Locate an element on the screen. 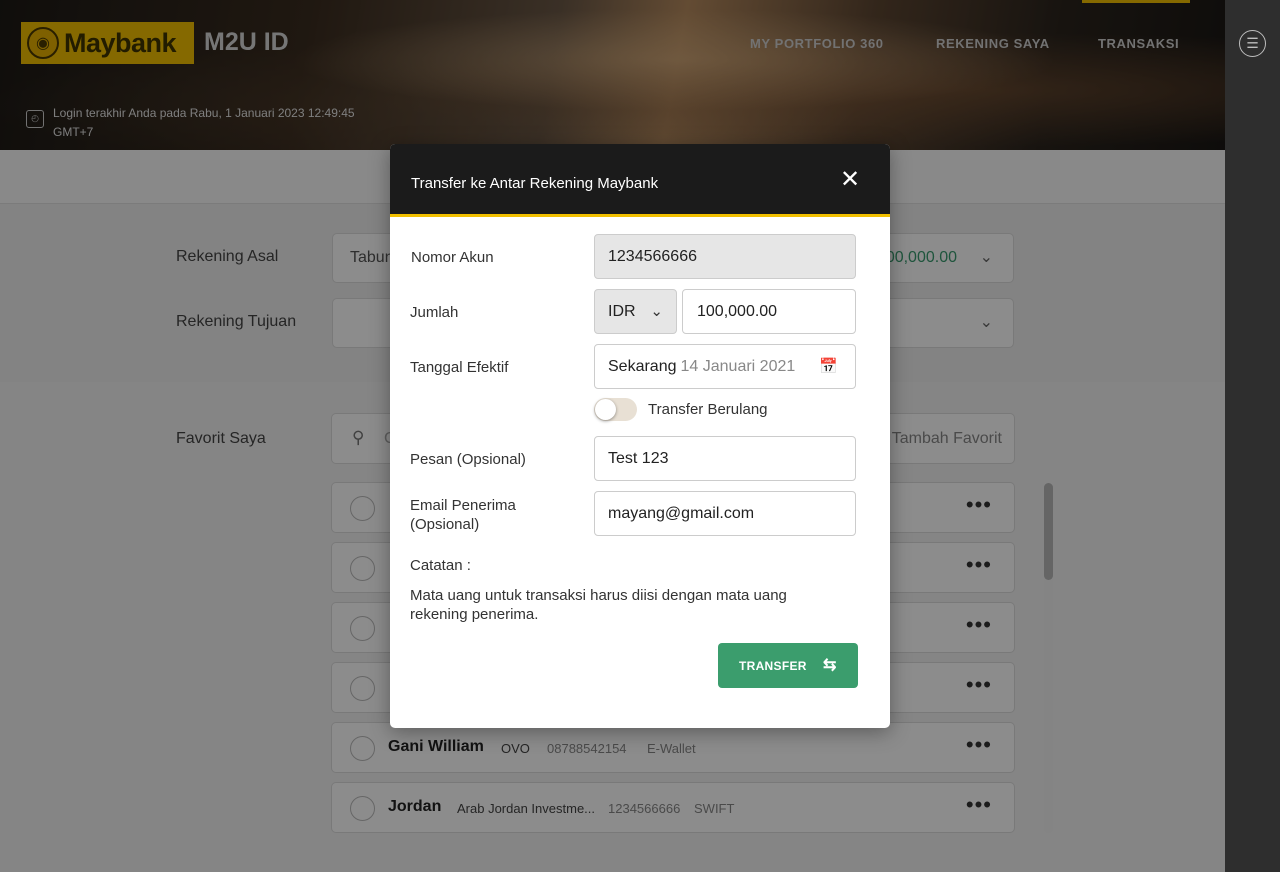 The image size is (1280, 872). currency-select: IDR ⌄ is located at coordinates (635, 311).